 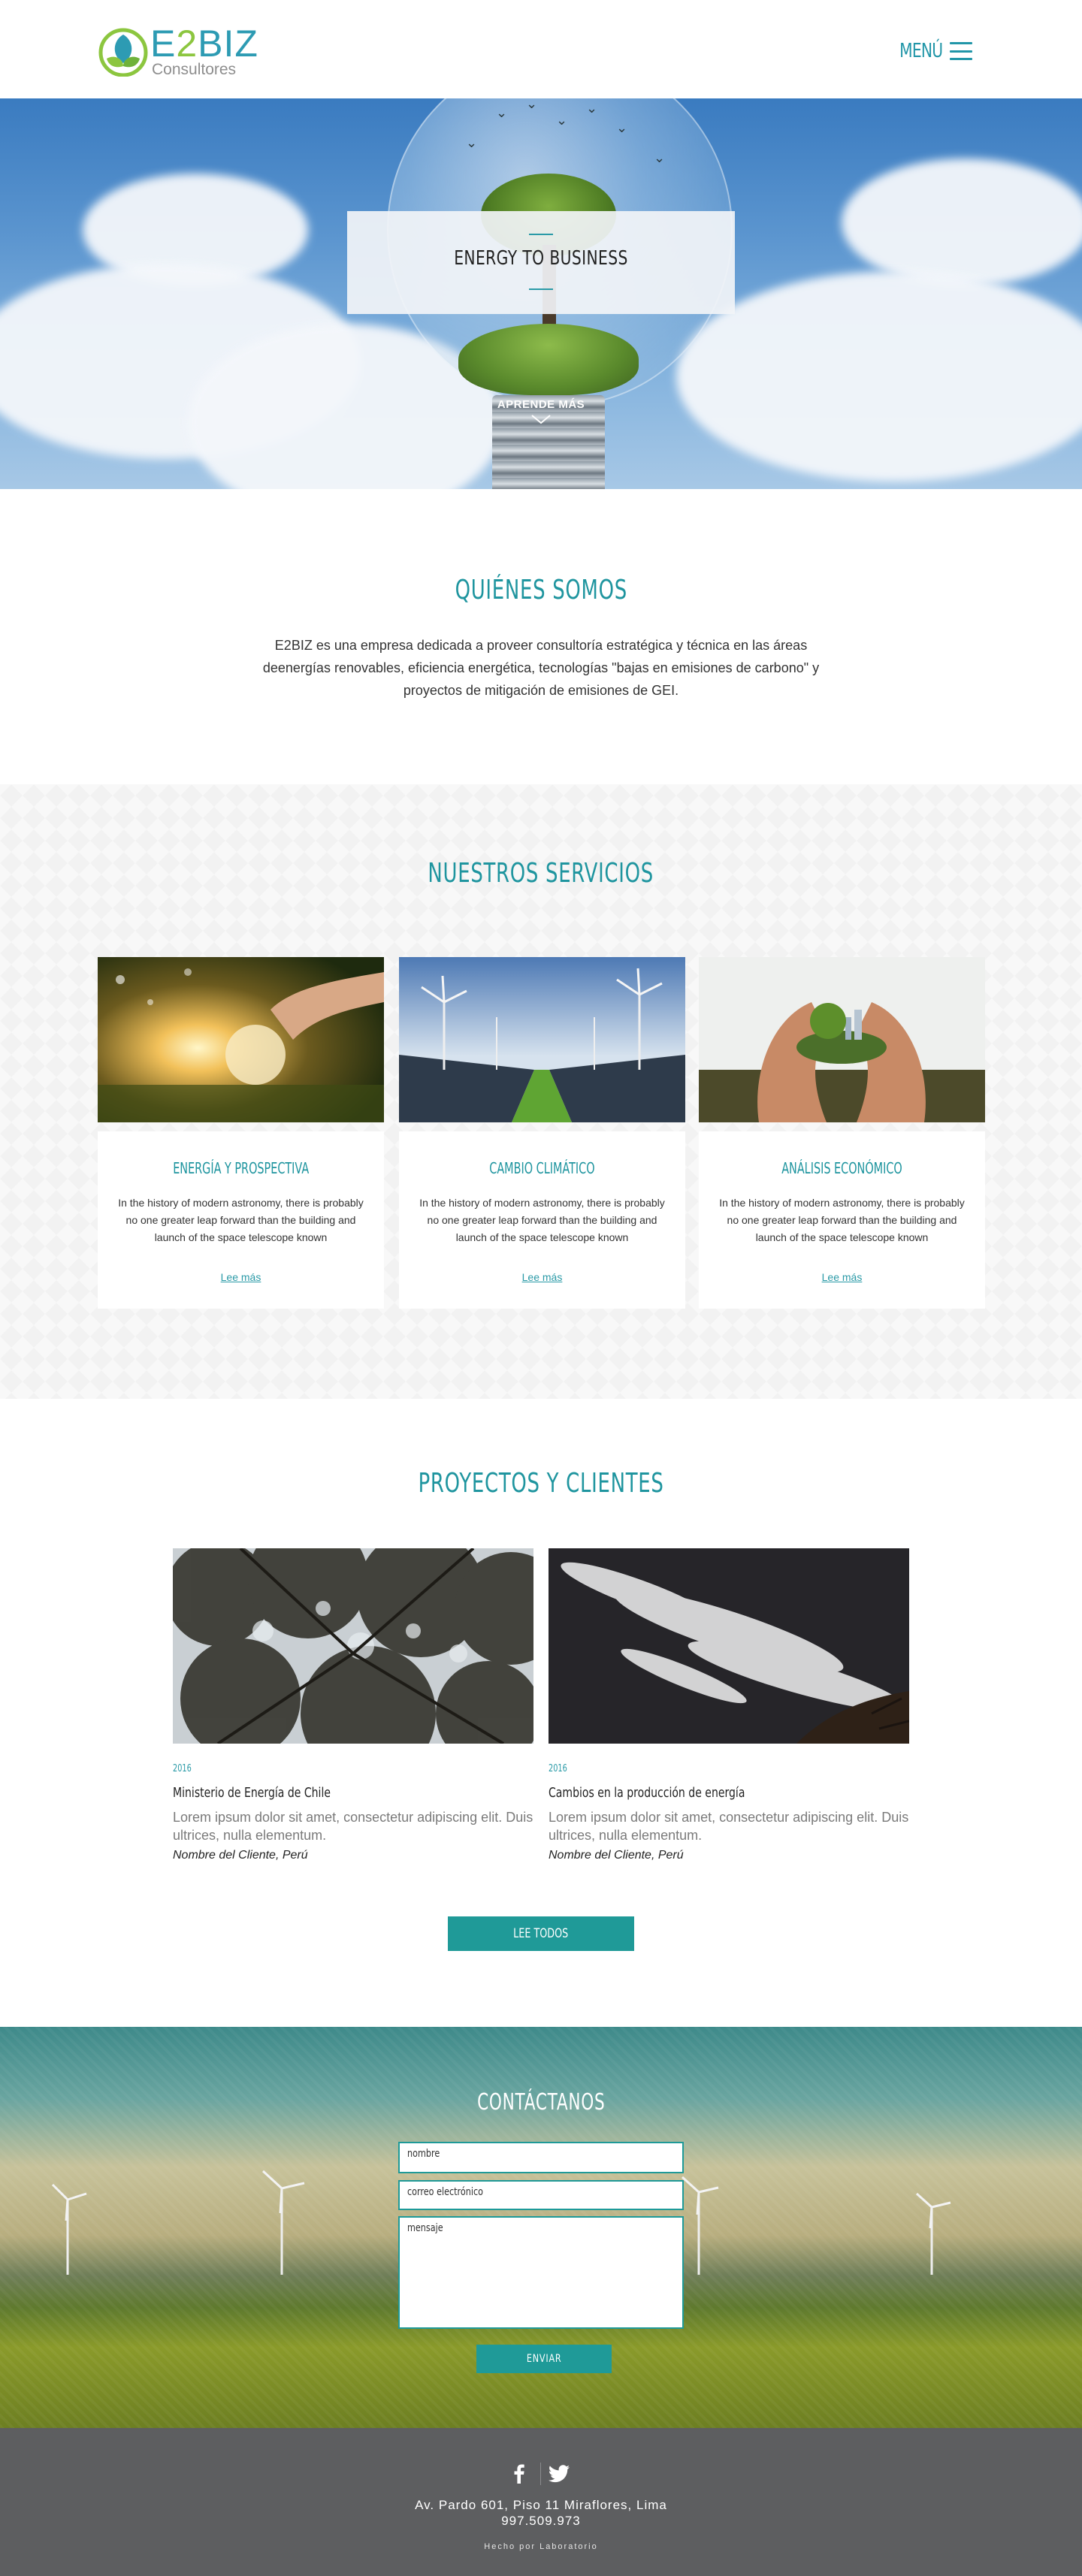 I want to click on social-links, so click(x=541, y=2474).